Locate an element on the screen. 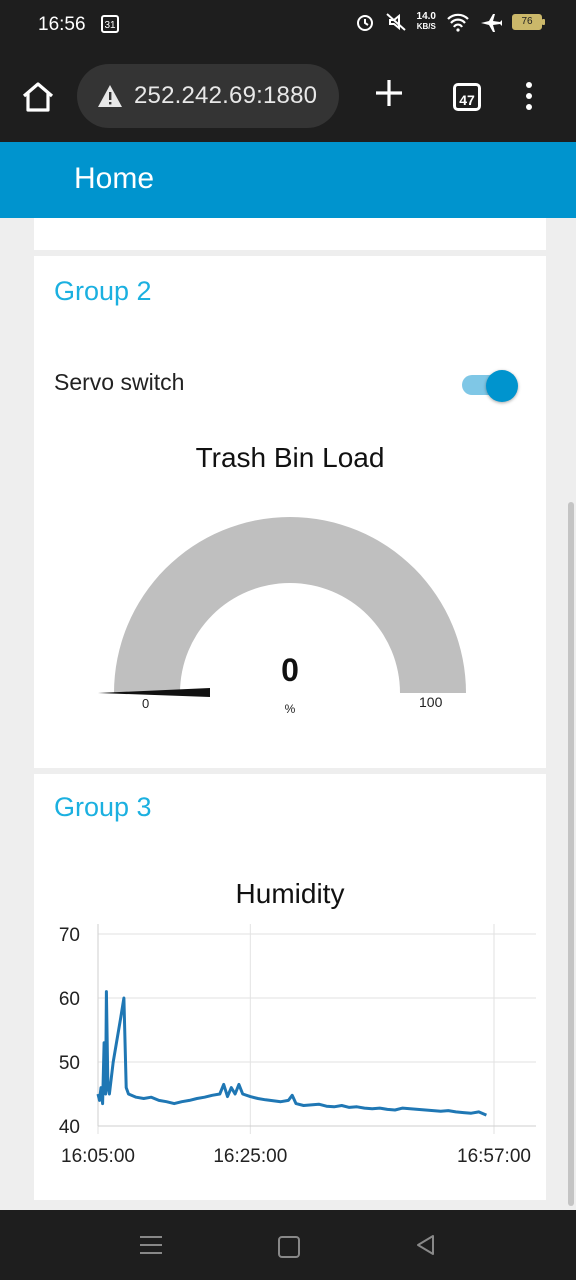  y-tick-label: 40 is located at coordinates (69, 1127).